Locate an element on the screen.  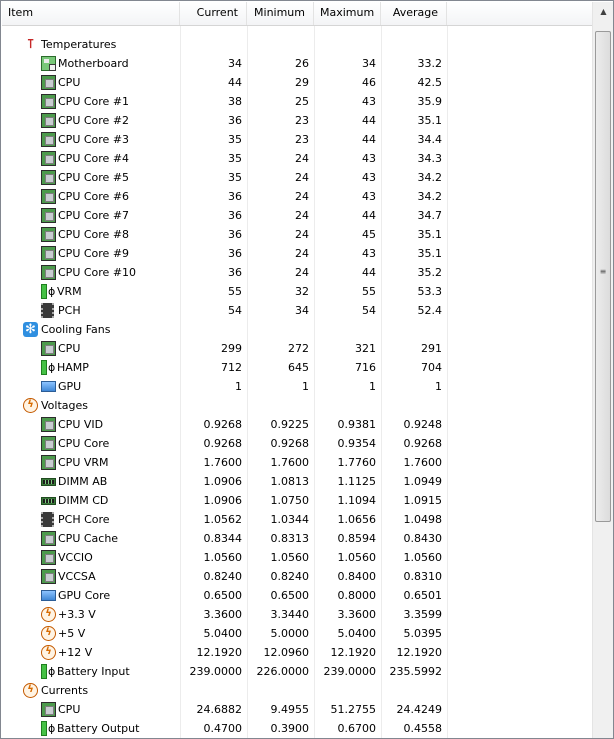
sensor-row: CPU 299 272 321 291 is located at coordinates (297, 348).